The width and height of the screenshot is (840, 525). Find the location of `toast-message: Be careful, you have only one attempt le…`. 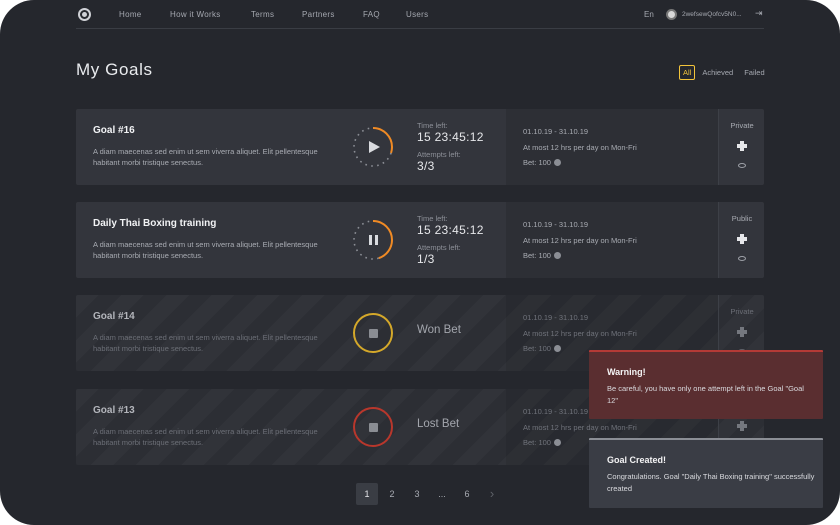

toast-message: Be careful, you have only one attempt le… is located at coordinates (705, 394).